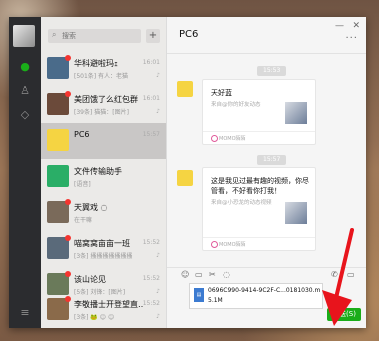 The image size is (379, 341). What do you see at coordinates (264, 290) in the screenshot?
I see `file-name: 0696C990-9414-9C2F-C...0181030.mp4` at bounding box center [264, 290].